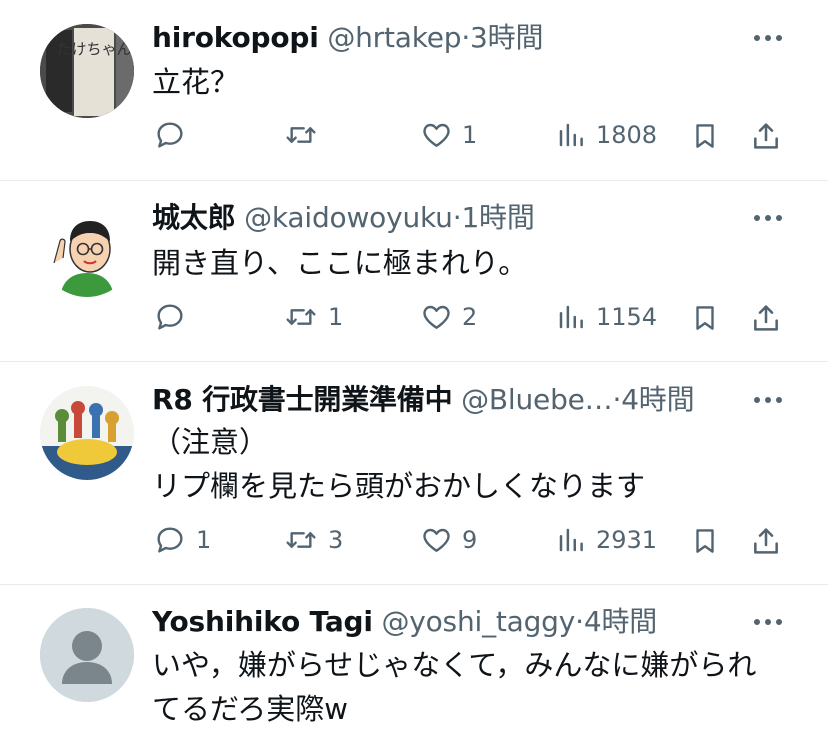  I want to click on display-name: 城太郎, so click(194, 217).